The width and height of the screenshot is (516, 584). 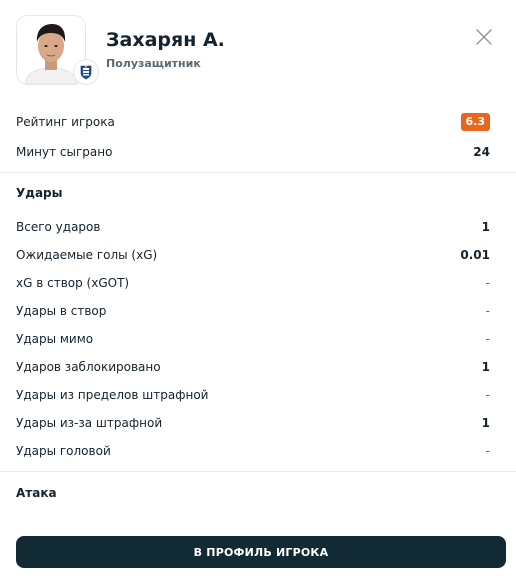 I want to click on stat-row: Ожидаемые голы (xG) 0.01, so click(x=253, y=255).